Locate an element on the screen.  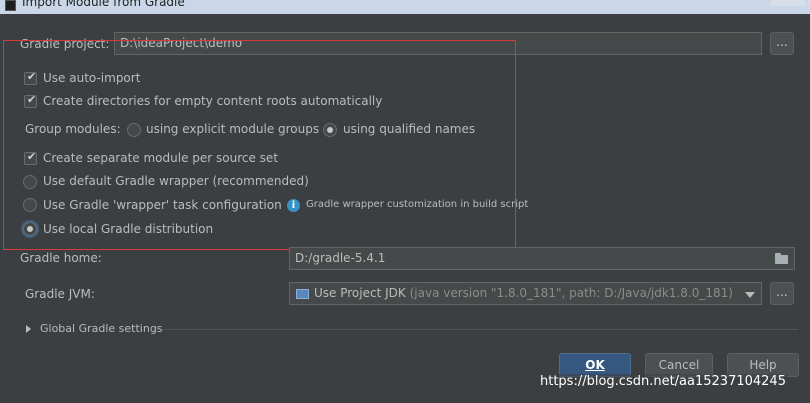
group-explicit-label: using explicit module groups is located at coordinates (233, 129).